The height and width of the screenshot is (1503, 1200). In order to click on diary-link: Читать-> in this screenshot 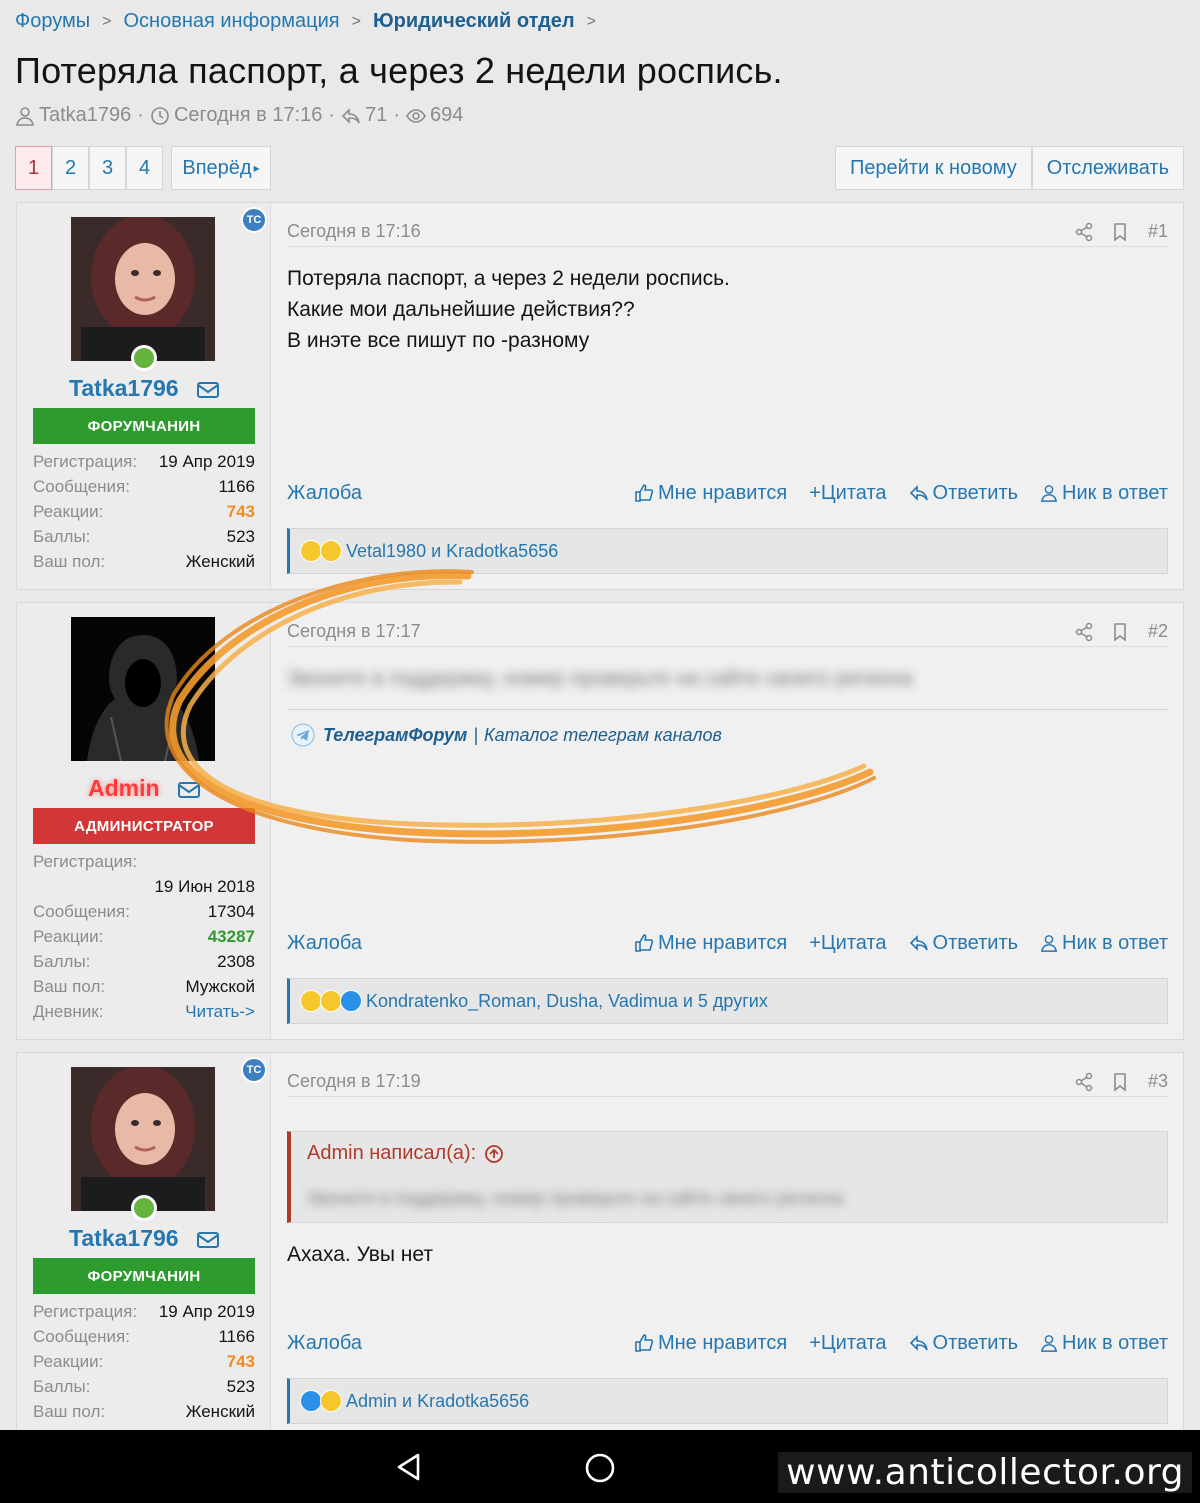, I will do `click(220, 1012)`.